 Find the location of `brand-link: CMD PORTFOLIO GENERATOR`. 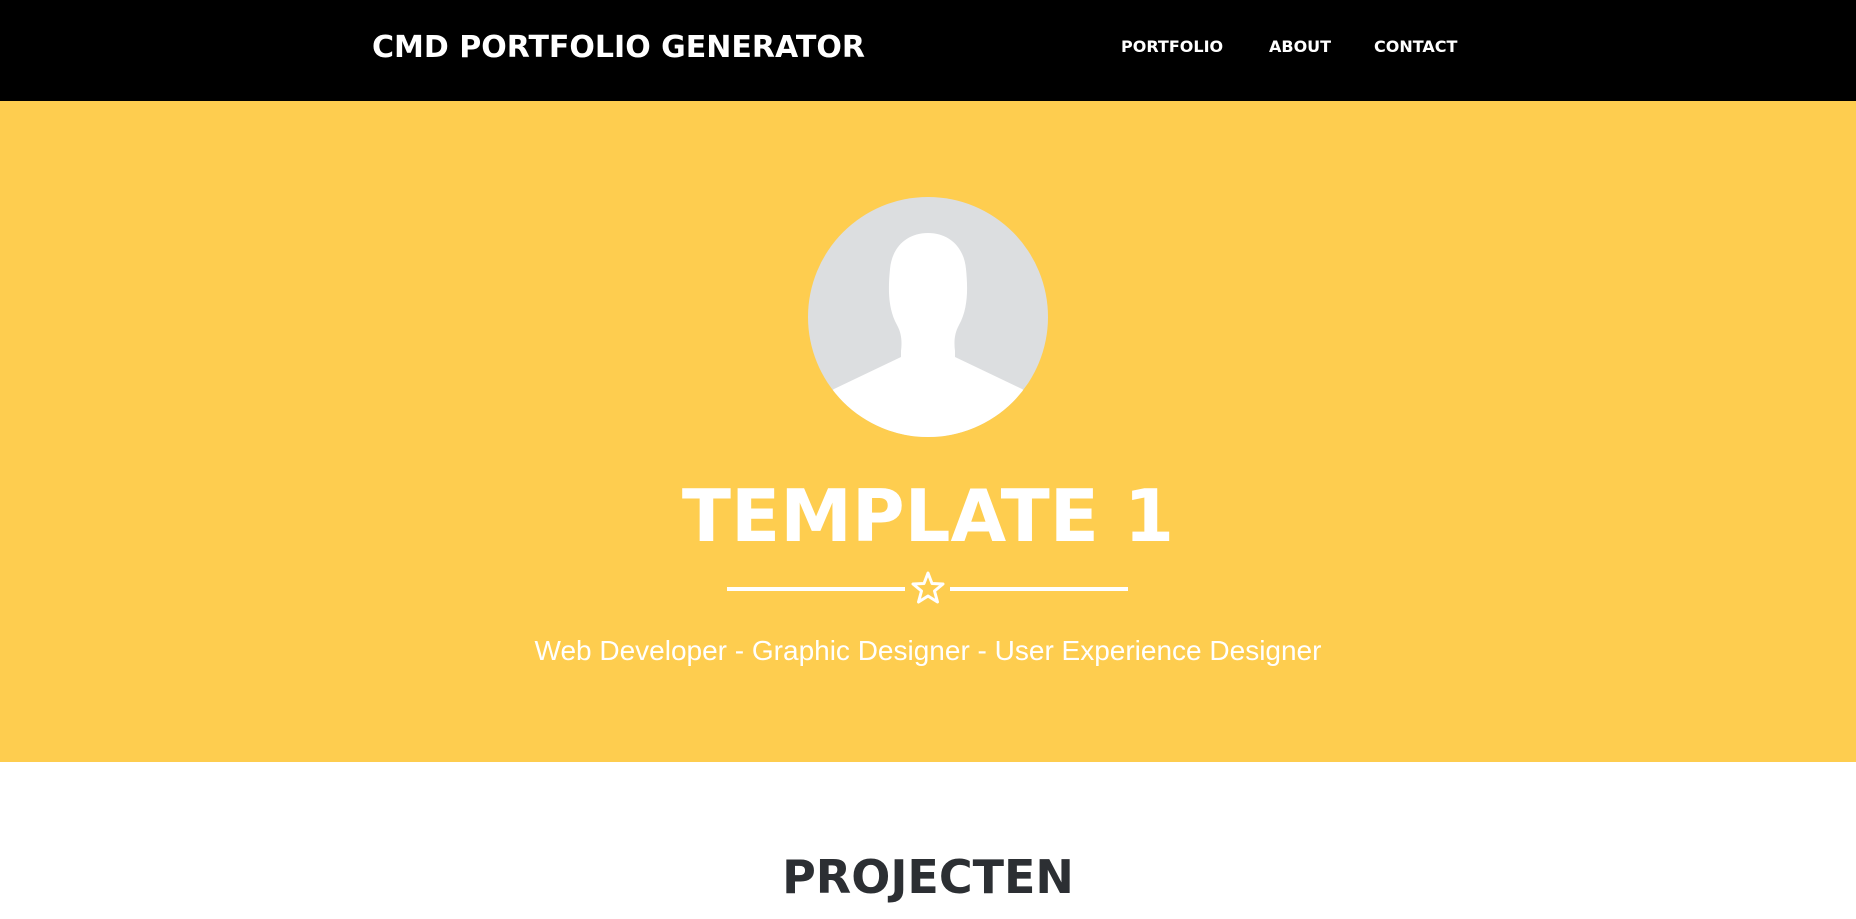

brand-link: CMD PORTFOLIO GENERATOR is located at coordinates (618, 48).